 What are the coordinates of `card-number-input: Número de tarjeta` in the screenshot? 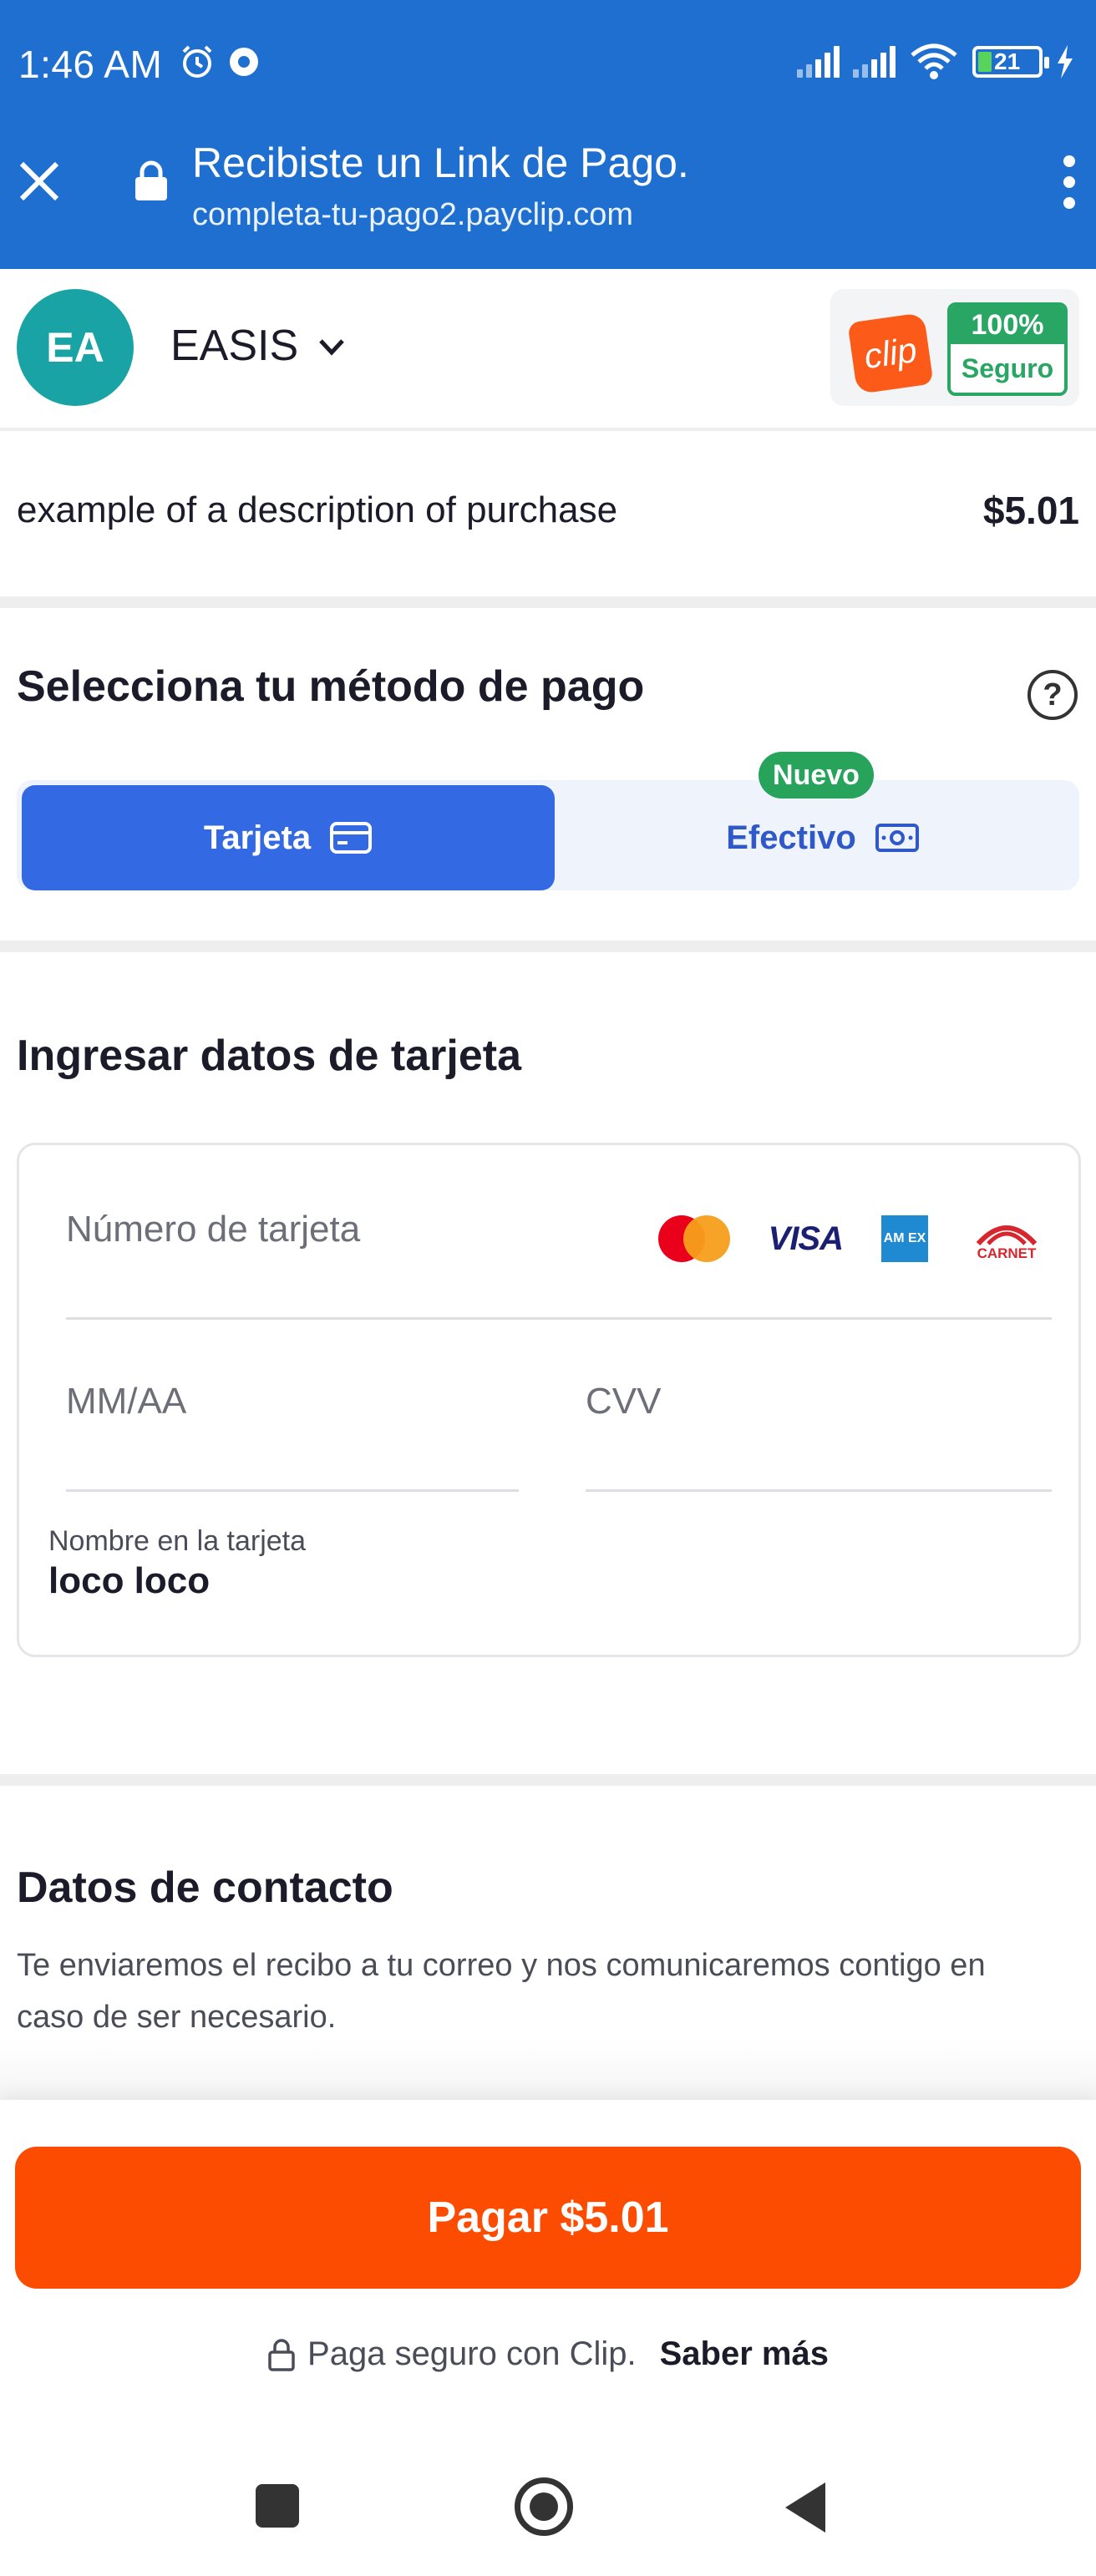 It's located at (213, 1229).